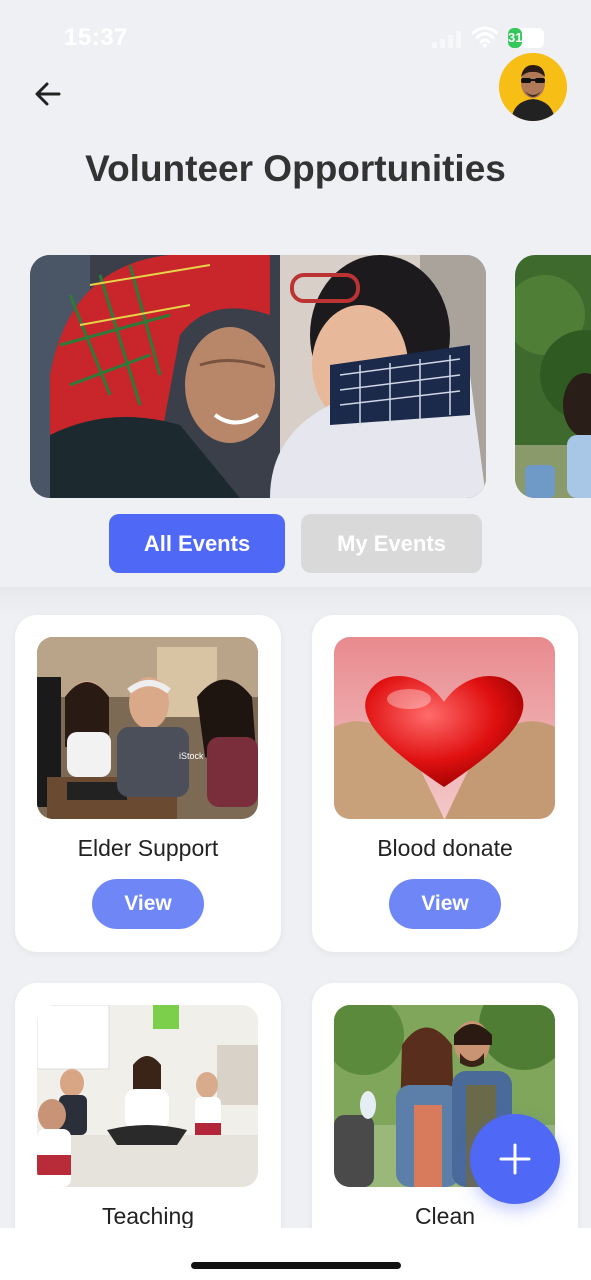  I want to click on tab-all-events: All Events, so click(197, 543).